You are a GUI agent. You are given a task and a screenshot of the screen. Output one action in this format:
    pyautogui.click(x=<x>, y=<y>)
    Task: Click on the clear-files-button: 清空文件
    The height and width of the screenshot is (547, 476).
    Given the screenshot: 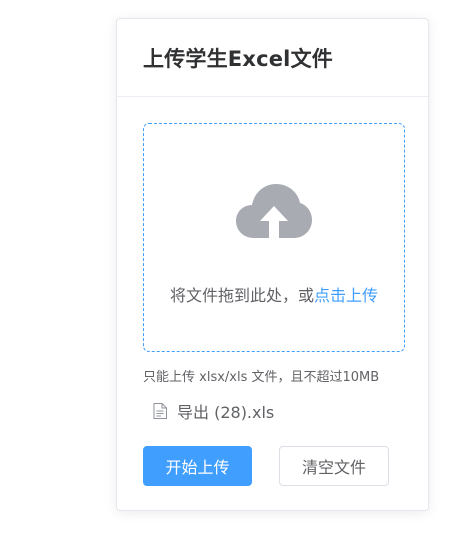 What is the action you would take?
    pyautogui.click(x=334, y=466)
    